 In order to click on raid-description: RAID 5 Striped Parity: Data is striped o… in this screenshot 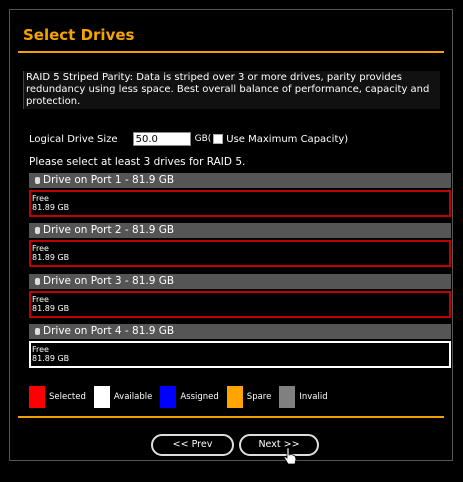, I will do `click(231, 90)`.